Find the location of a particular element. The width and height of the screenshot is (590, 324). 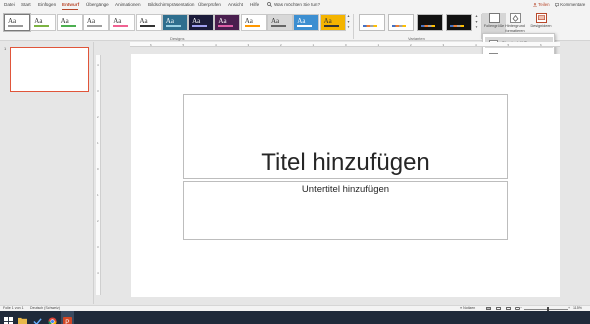

vertical-ruler: 4 3 2 1 0 1 2 3 4 is located at coordinates (98, 175).